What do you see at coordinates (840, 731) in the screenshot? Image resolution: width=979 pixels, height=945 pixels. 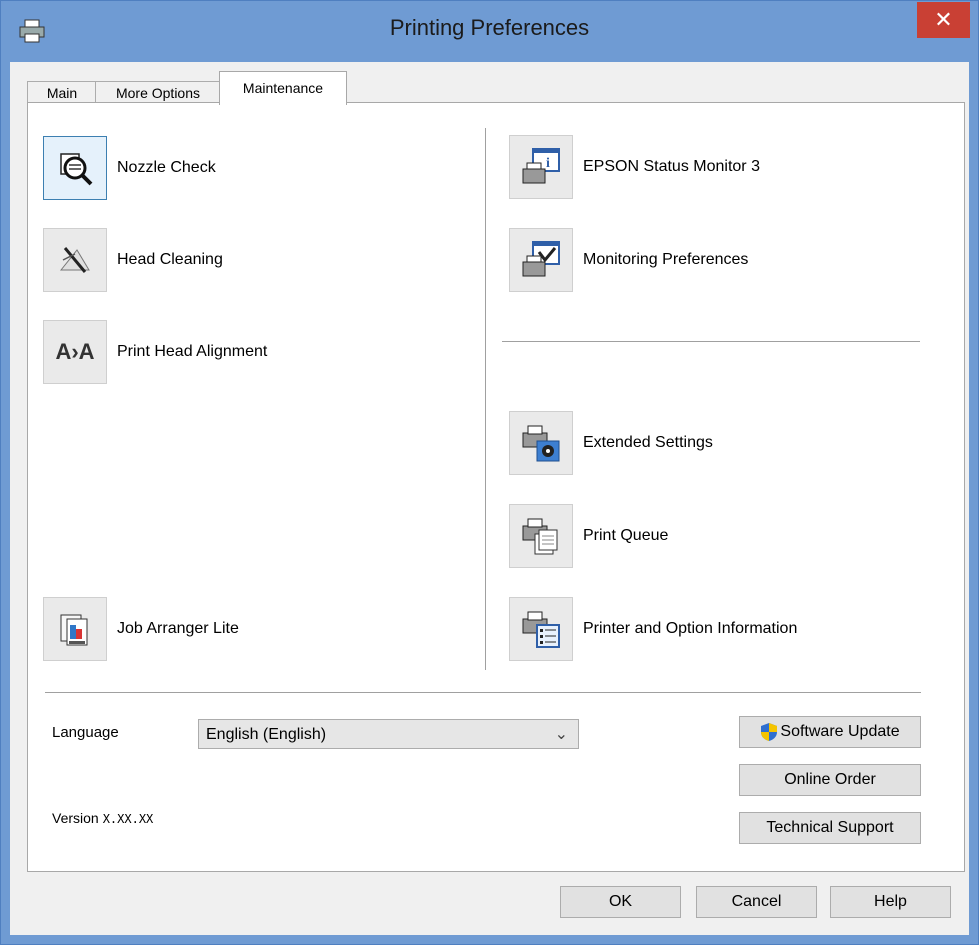 I see `software-update-label: Software Update` at bounding box center [840, 731].